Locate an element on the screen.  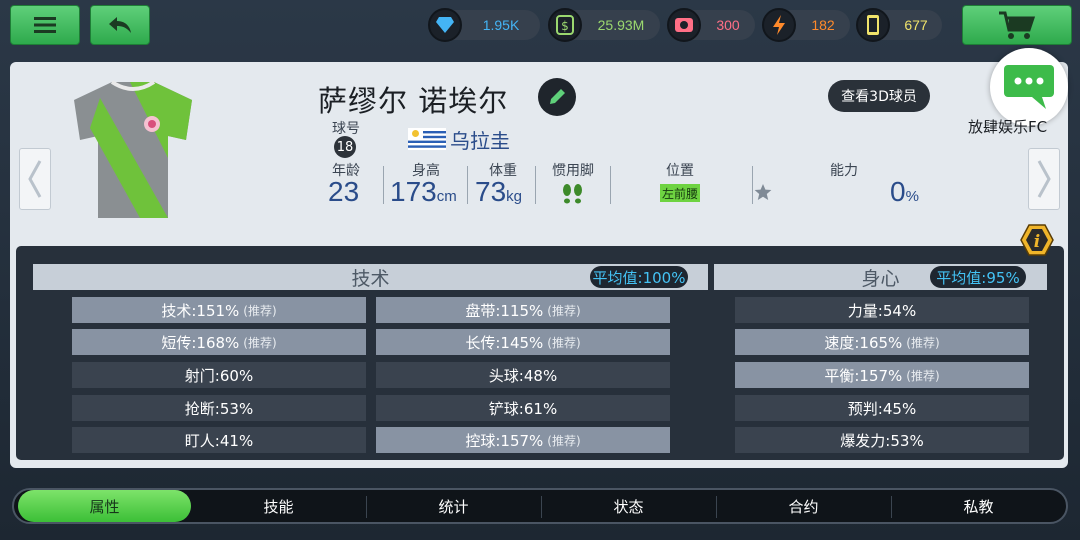
footprint-icon is located at coordinates (572, 194).